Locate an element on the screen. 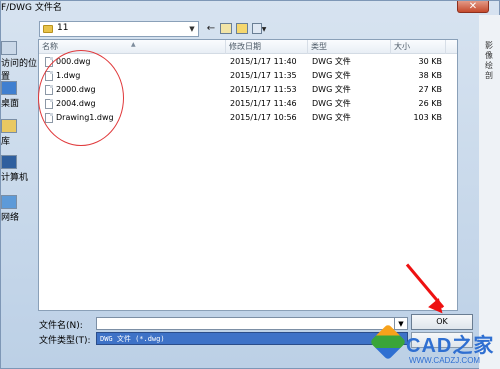 This screenshot has height=369, width=500. file-size: 103 KB is located at coordinates (427, 117).